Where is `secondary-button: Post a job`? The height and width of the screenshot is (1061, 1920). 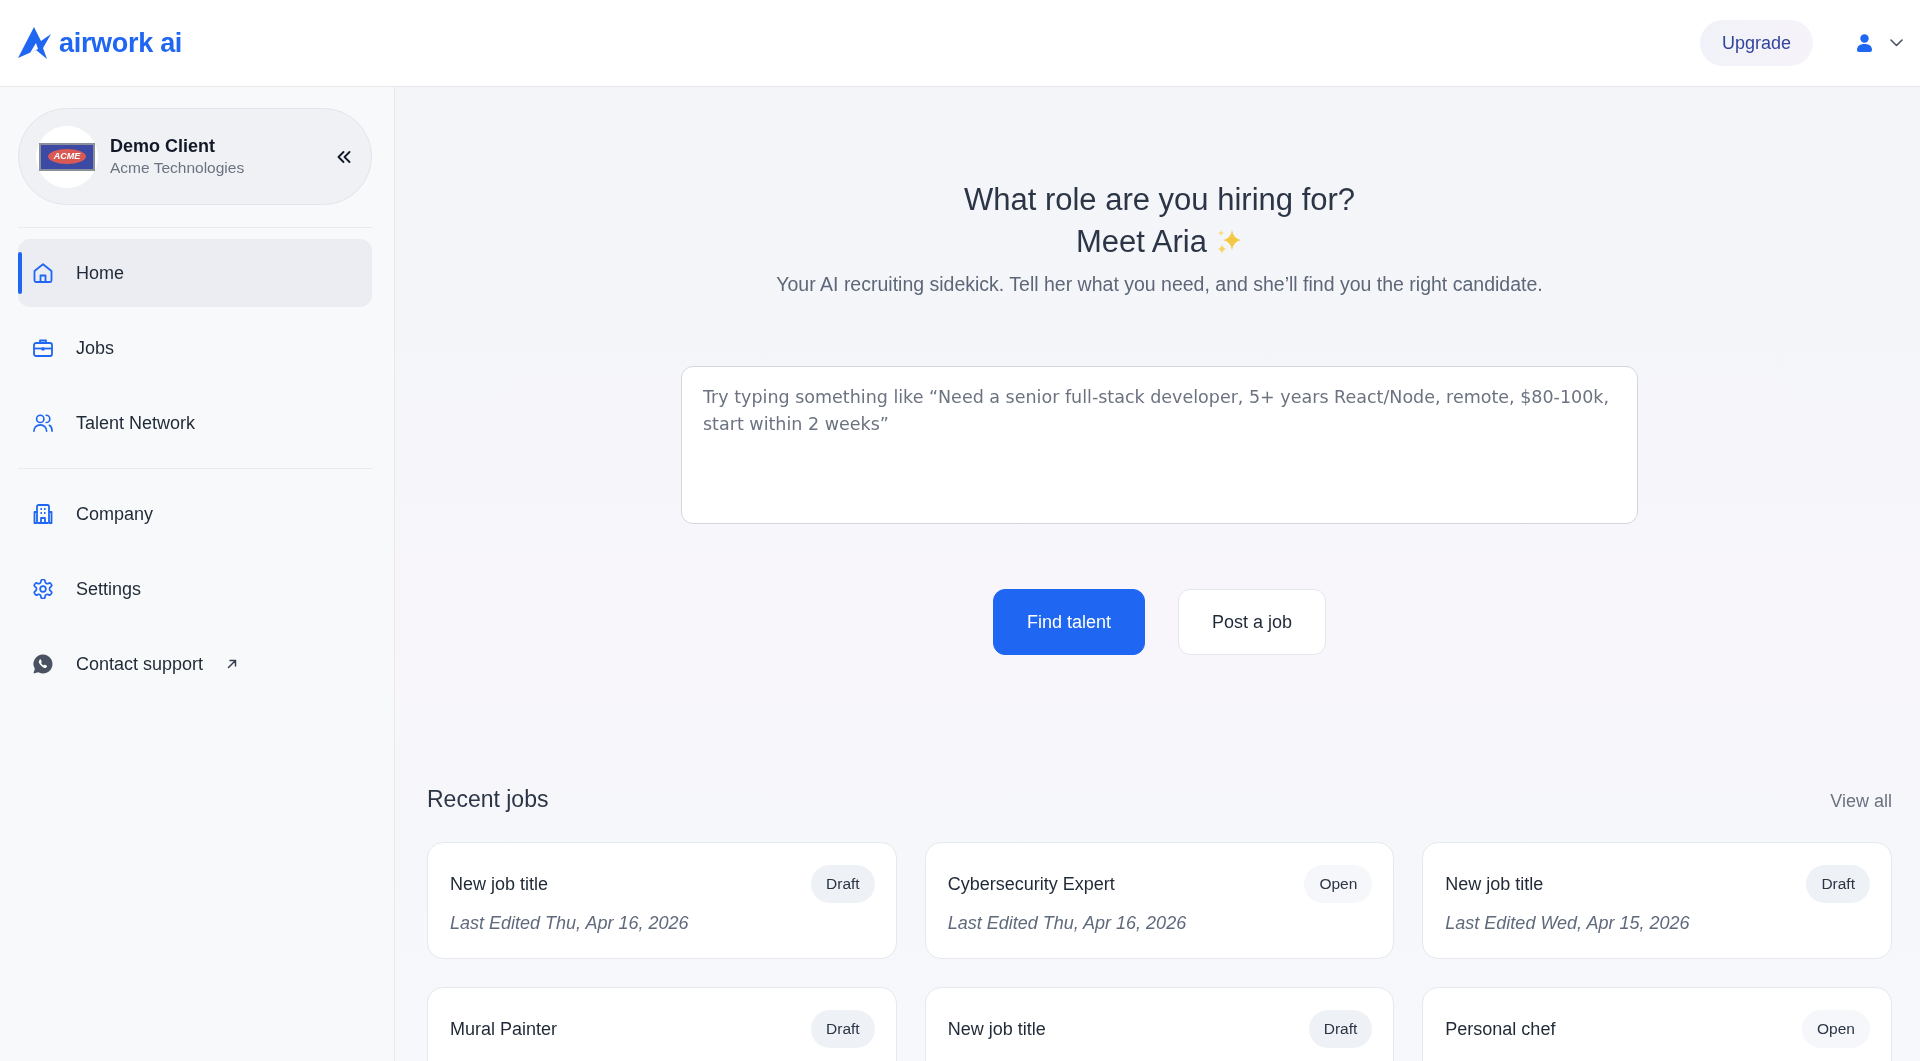 secondary-button: Post a job is located at coordinates (1252, 622).